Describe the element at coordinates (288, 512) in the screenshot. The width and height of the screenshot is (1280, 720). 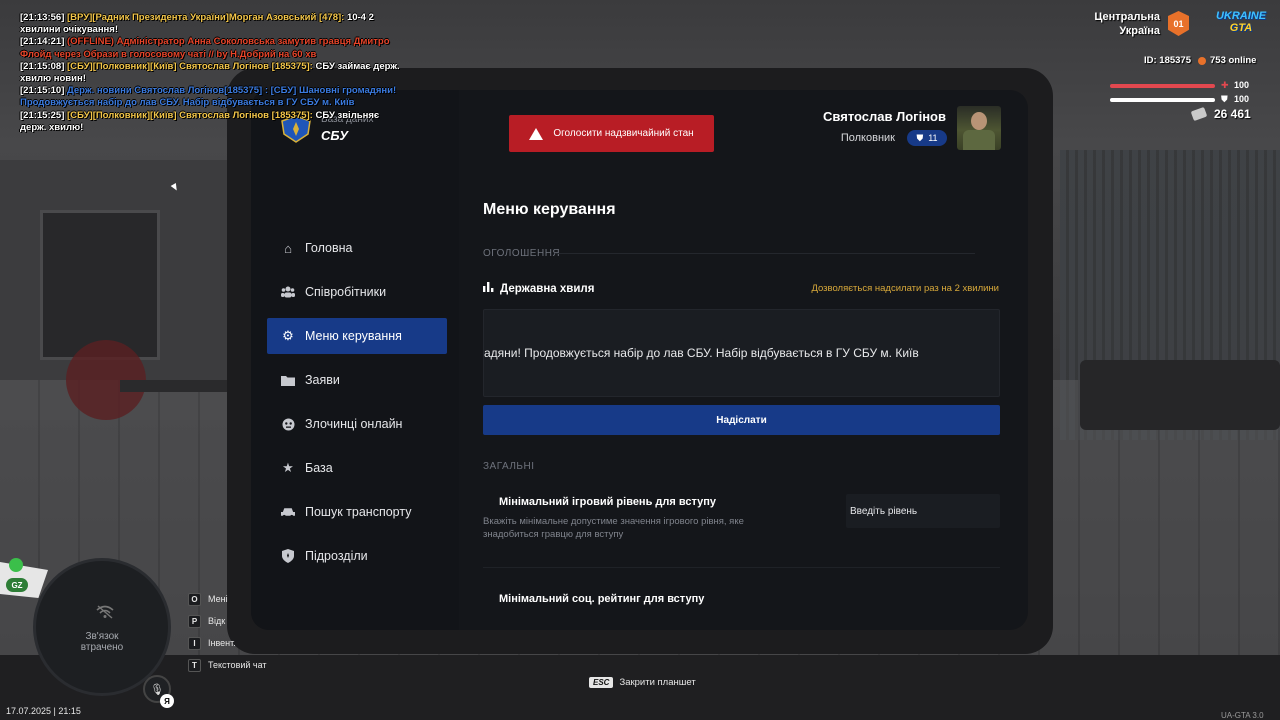
I see `car-icon` at that location.